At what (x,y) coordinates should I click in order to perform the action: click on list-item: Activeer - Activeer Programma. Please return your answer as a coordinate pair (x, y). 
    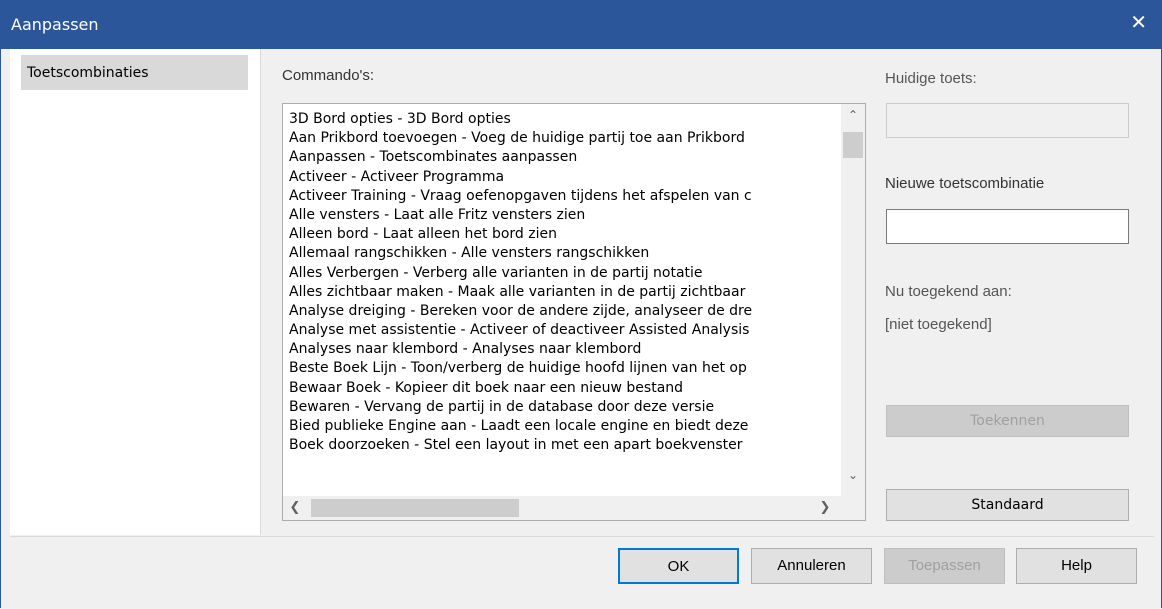
    Looking at the image, I should click on (565, 177).